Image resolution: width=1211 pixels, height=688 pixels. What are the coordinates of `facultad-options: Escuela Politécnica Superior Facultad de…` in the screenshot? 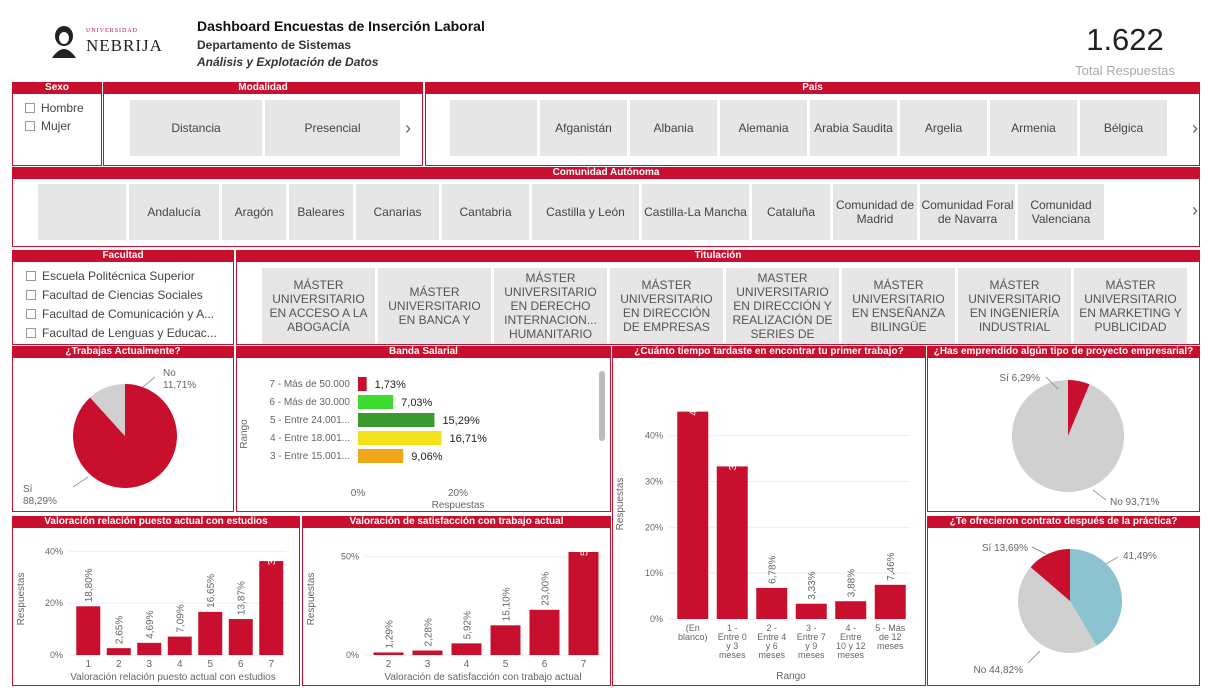 It's located at (129, 304).